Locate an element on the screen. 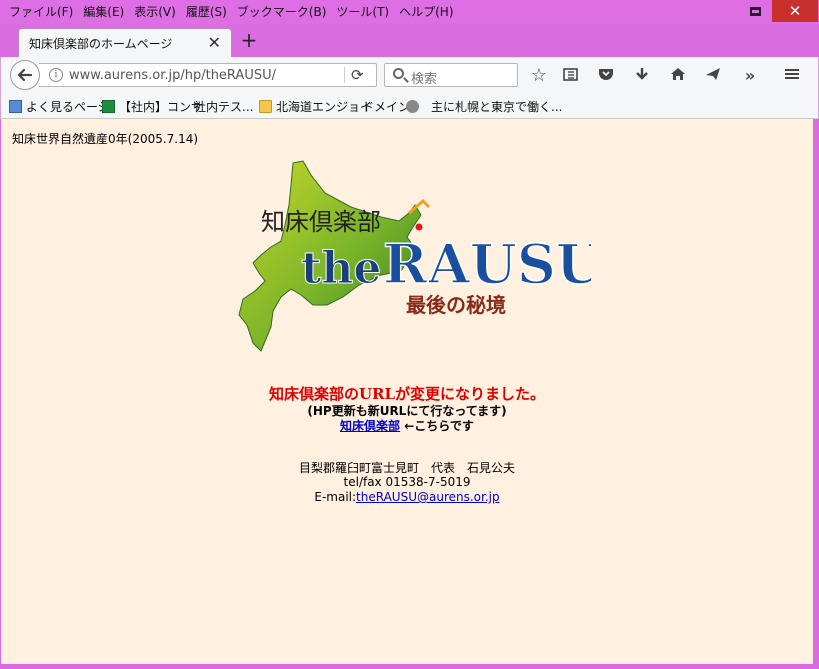  reader-list-icon is located at coordinates (570, 76).